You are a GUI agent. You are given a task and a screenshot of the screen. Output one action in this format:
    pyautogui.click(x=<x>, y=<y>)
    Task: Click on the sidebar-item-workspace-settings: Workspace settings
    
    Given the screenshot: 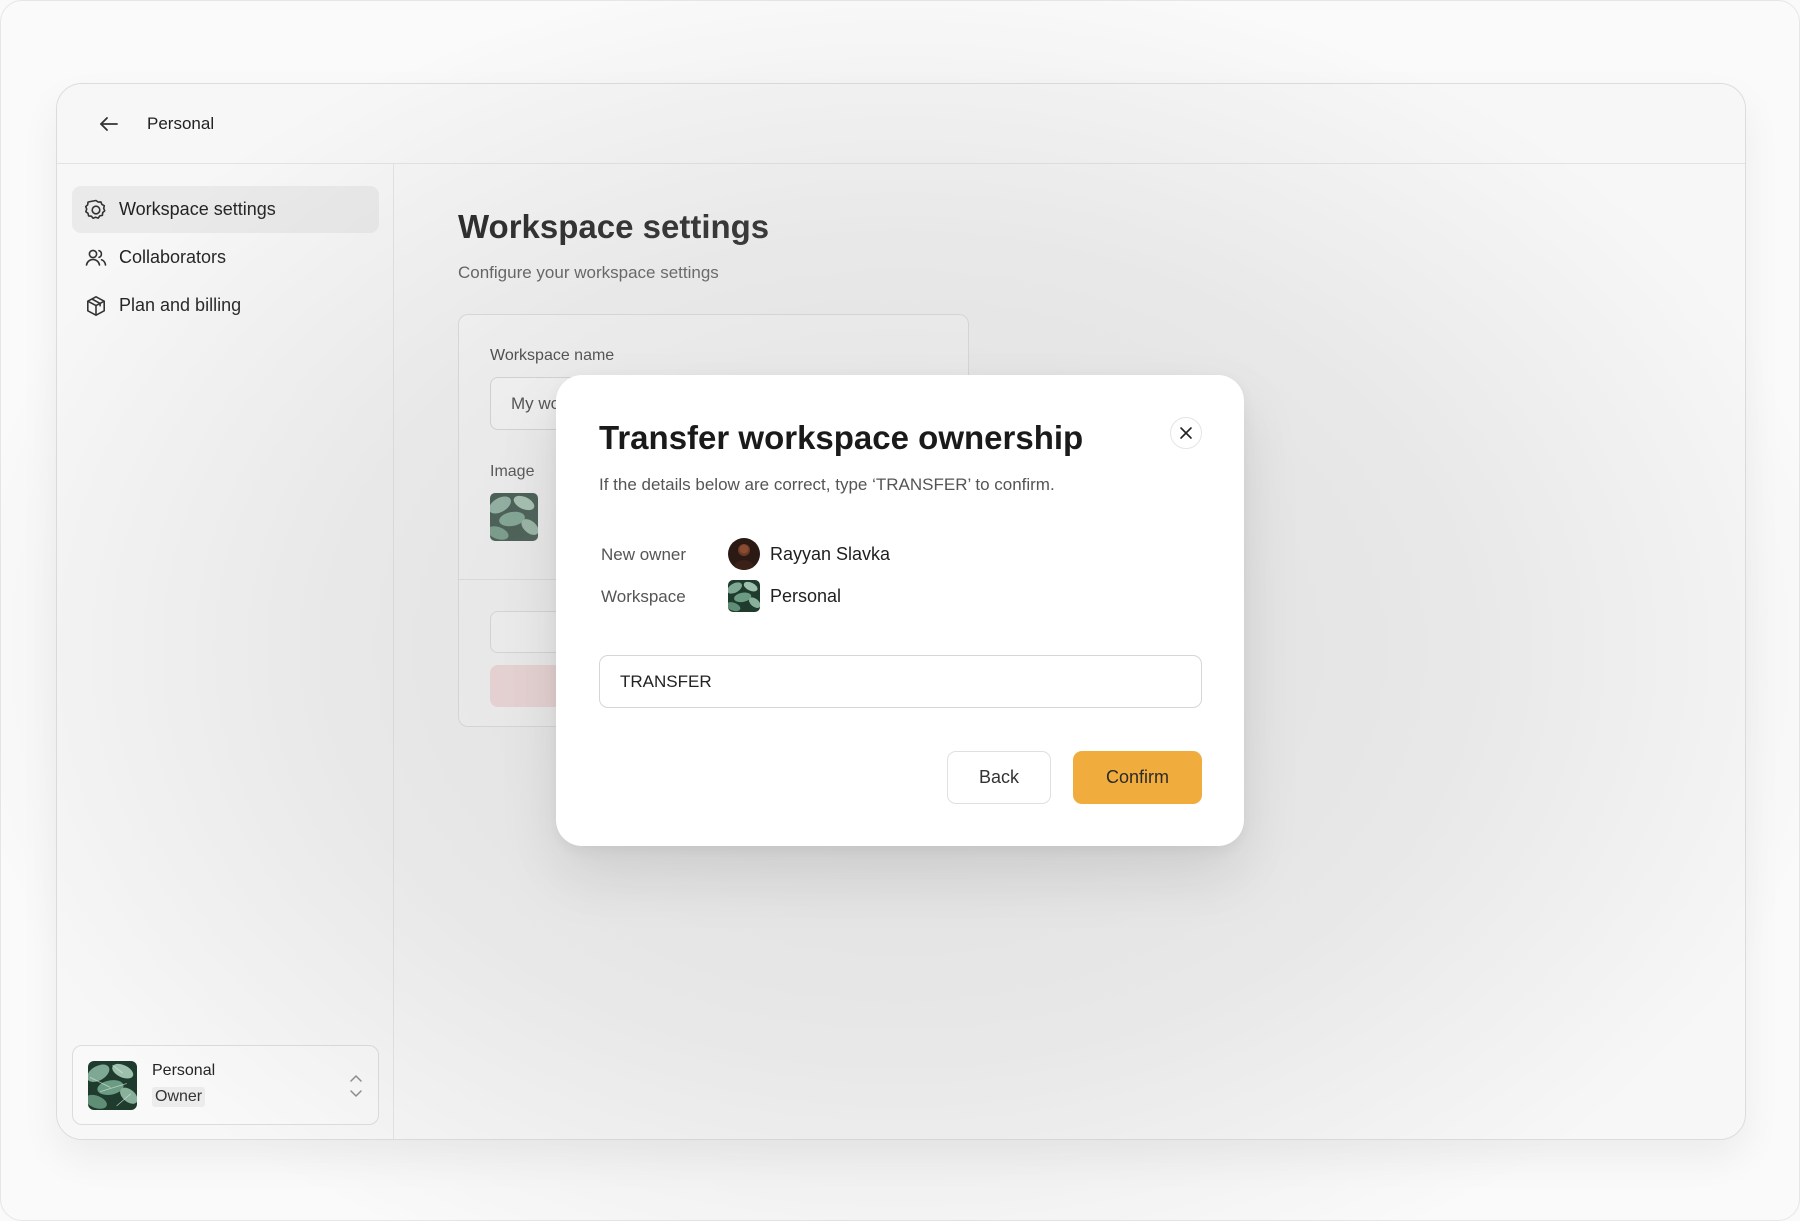 What is the action you would take?
    pyautogui.click(x=225, y=209)
    